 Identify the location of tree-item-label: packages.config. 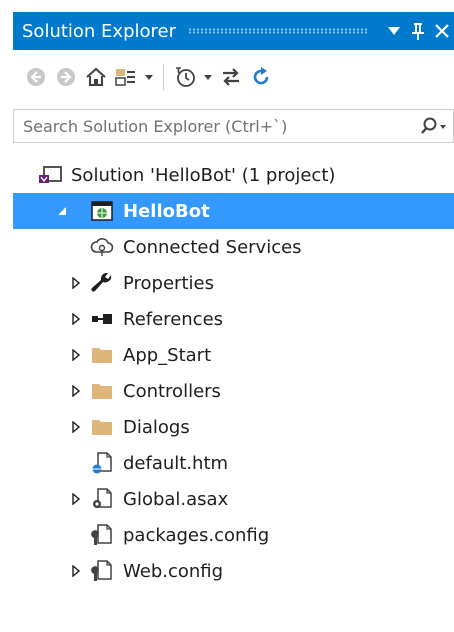
(196, 535).